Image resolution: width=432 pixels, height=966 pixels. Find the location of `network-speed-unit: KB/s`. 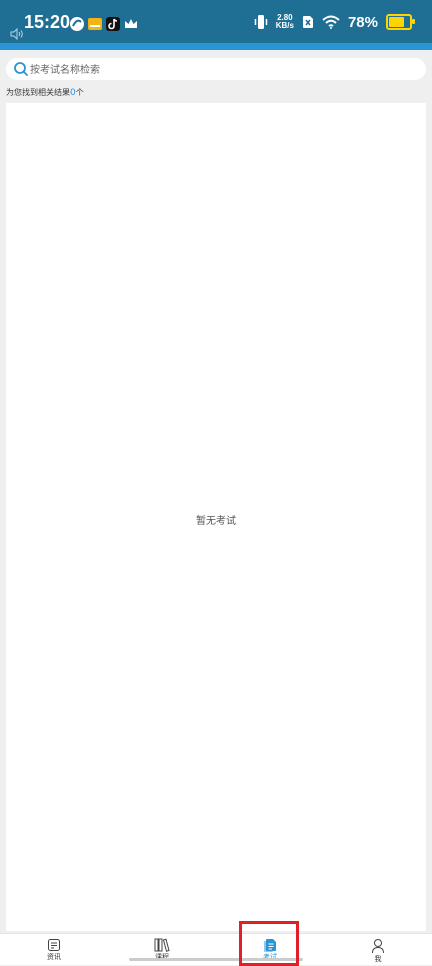

network-speed-unit: KB/s is located at coordinates (284, 25).